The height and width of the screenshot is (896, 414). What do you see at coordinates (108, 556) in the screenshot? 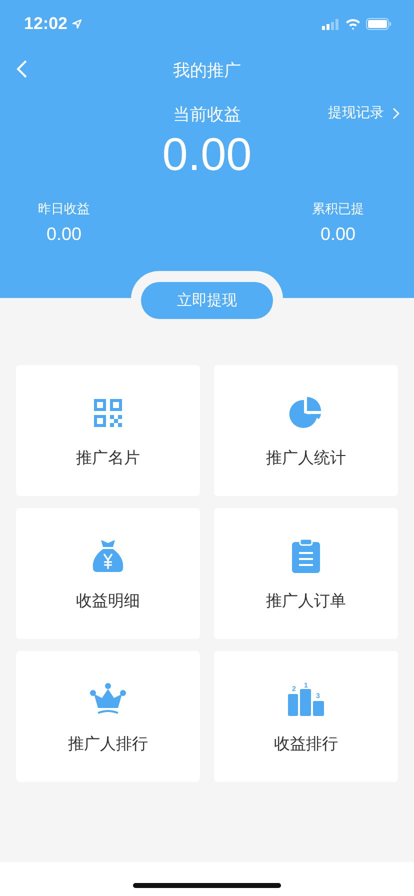
I see `money-bag-icon` at bounding box center [108, 556].